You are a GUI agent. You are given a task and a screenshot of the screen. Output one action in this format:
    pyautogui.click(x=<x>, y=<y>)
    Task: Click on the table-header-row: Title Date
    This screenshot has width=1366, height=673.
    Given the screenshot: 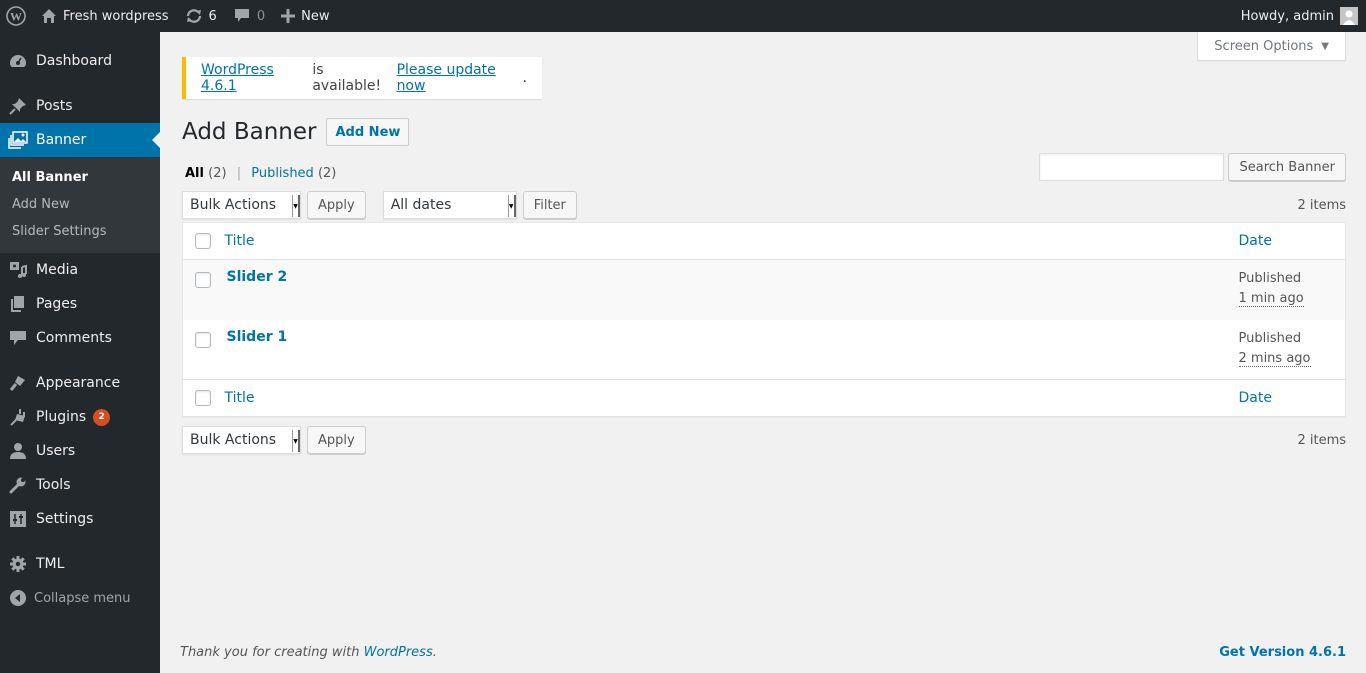 What is the action you would take?
    pyautogui.click(x=764, y=241)
    